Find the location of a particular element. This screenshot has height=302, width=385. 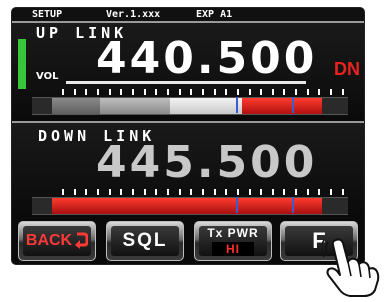

tx-power-value: HI is located at coordinates (233, 249).